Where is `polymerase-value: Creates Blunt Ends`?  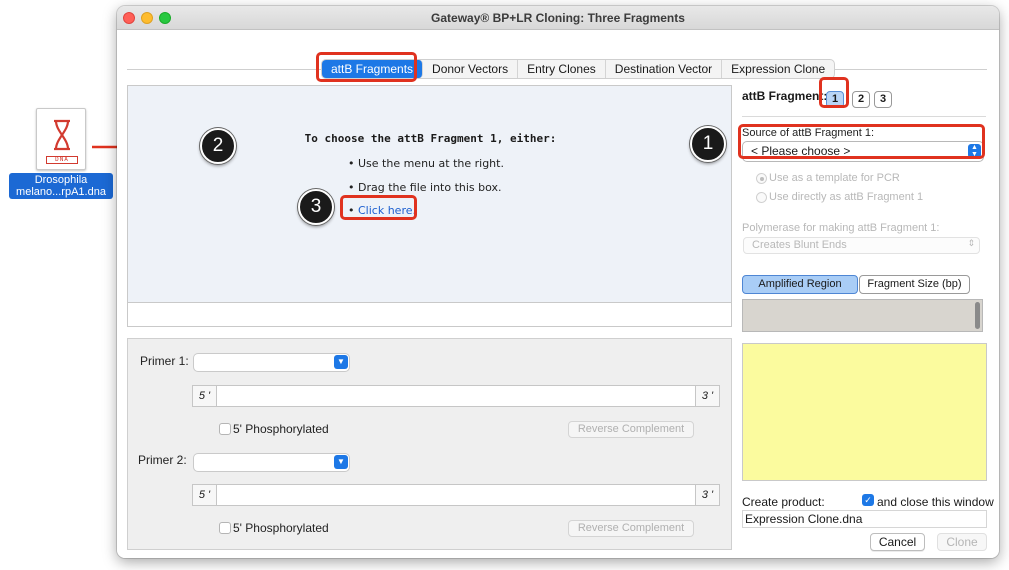
polymerase-value: Creates Blunt Ends is located at coordinates (799, 245).